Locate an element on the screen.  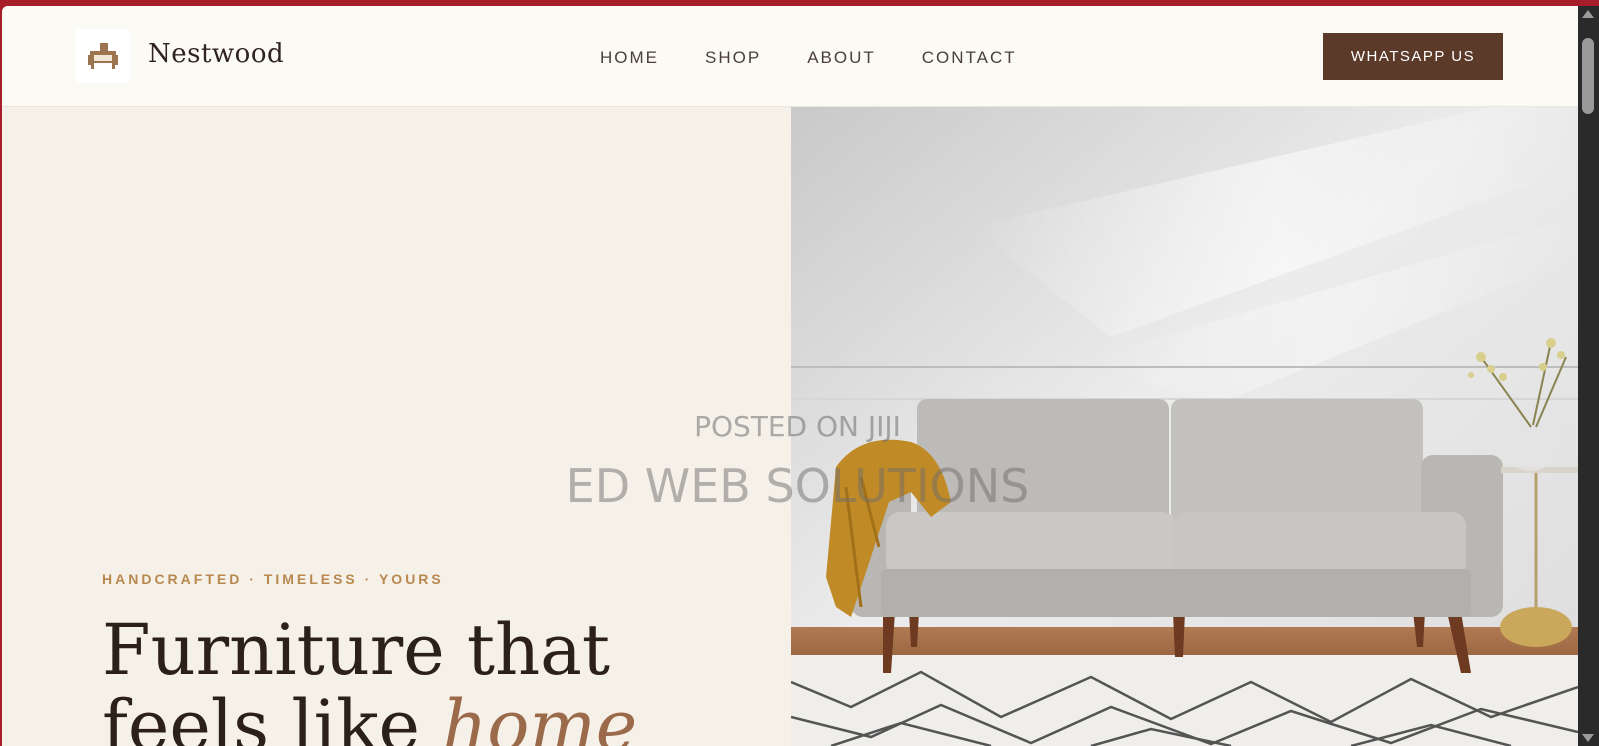
brand-name: Nestwood is located at coordinates (216, 54).